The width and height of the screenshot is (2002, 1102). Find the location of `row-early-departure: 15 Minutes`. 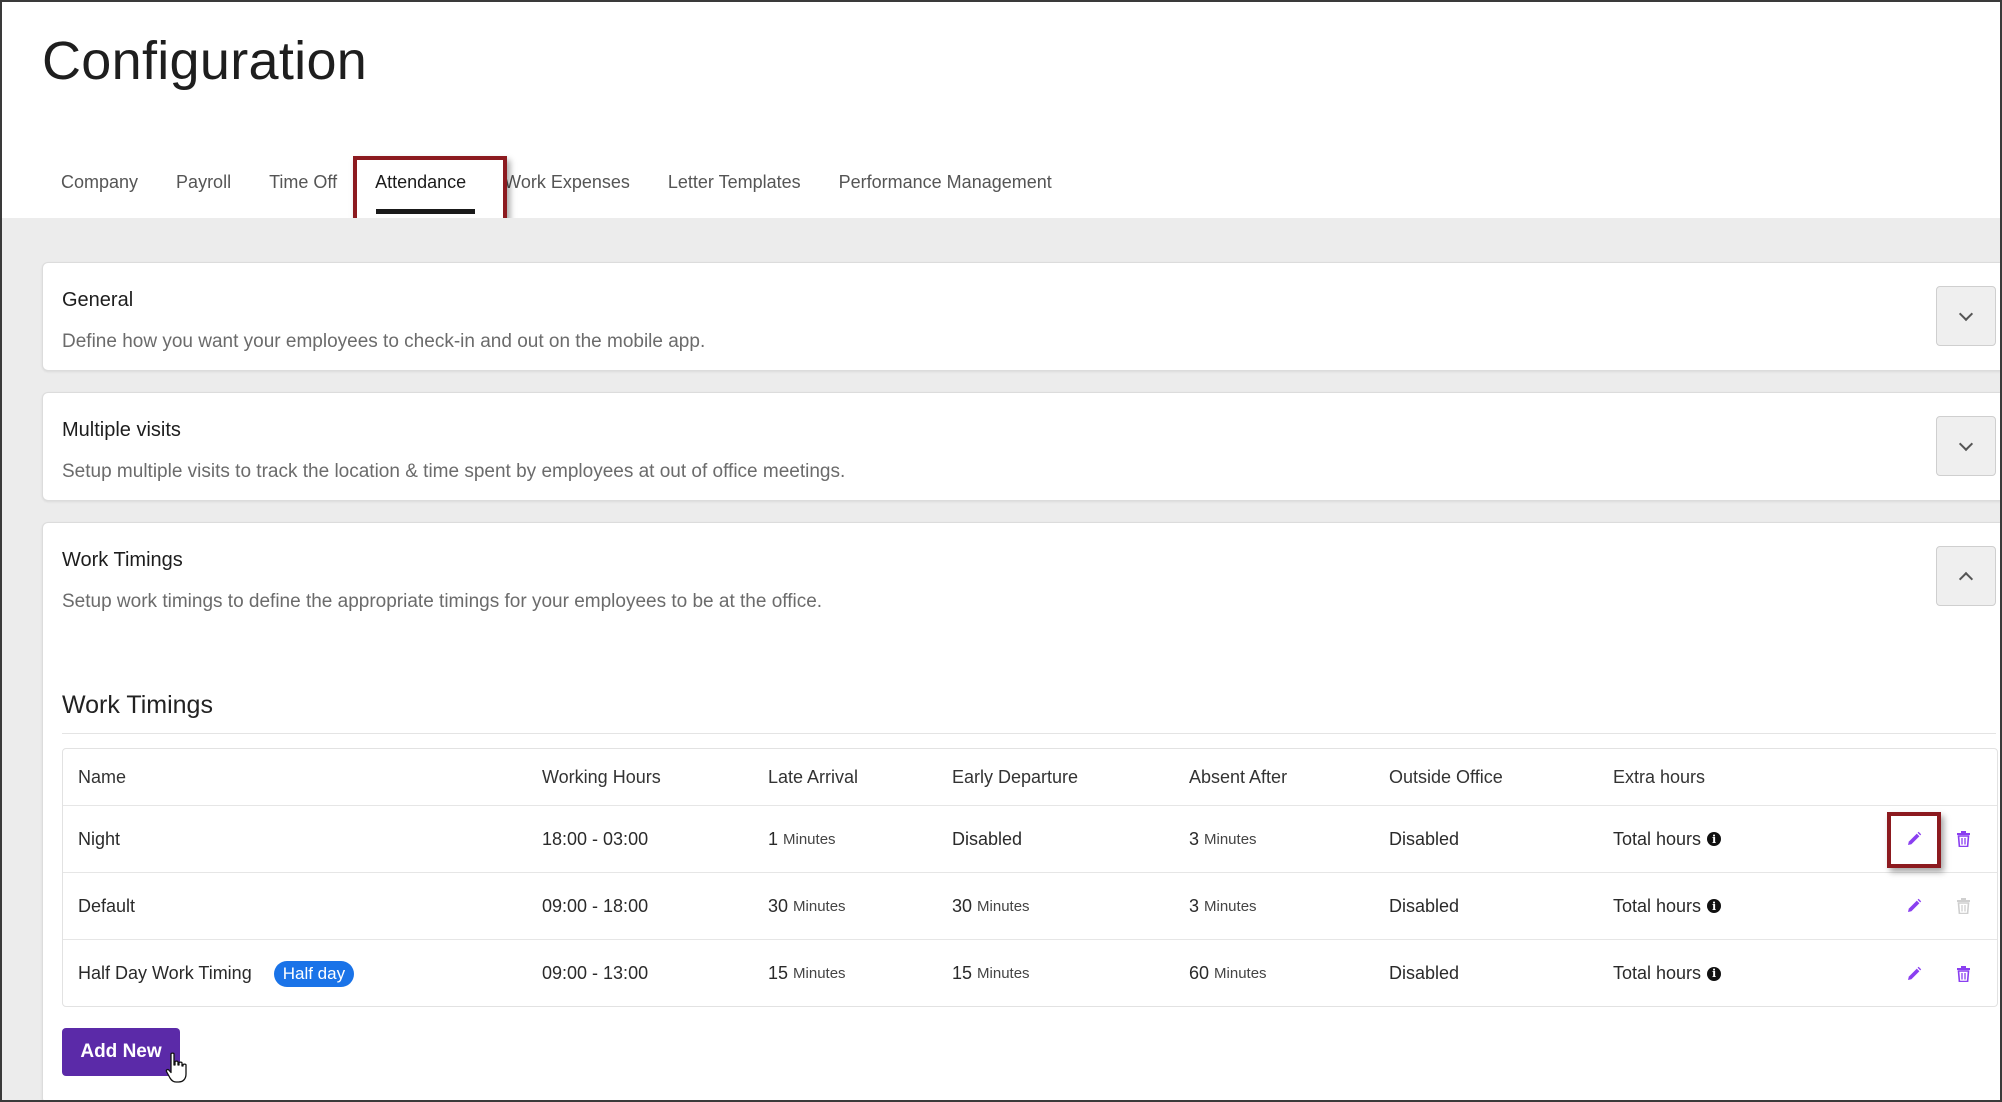

row-early-departure: 15 Minutes is located at coordinates (991, 973).